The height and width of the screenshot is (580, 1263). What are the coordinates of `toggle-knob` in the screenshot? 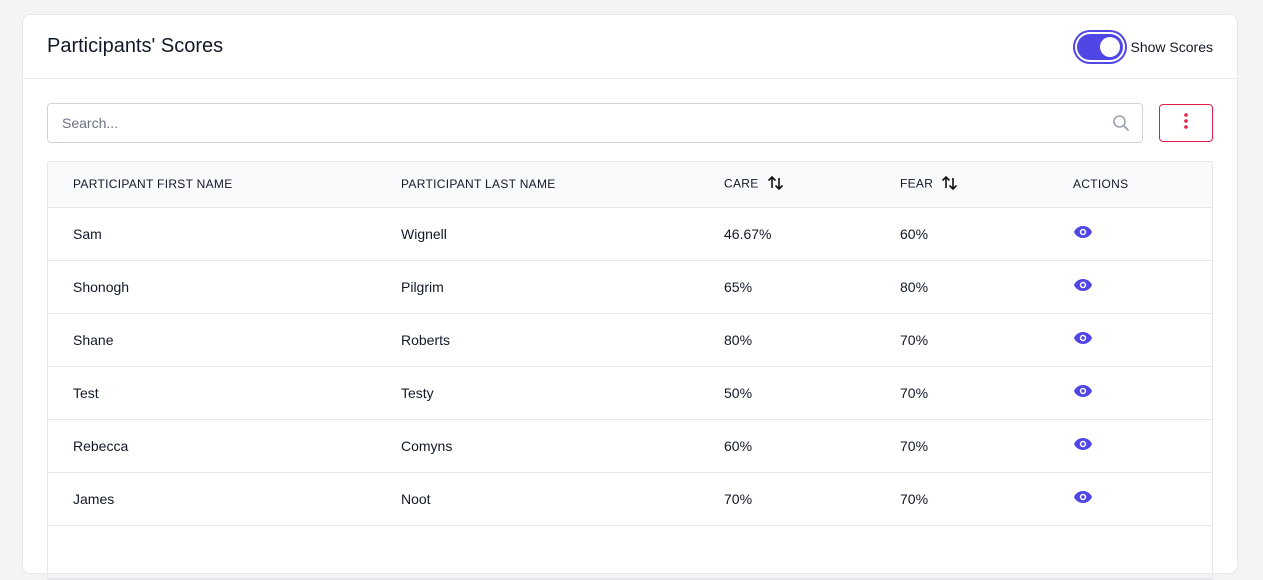 It's located at (1109, 46).